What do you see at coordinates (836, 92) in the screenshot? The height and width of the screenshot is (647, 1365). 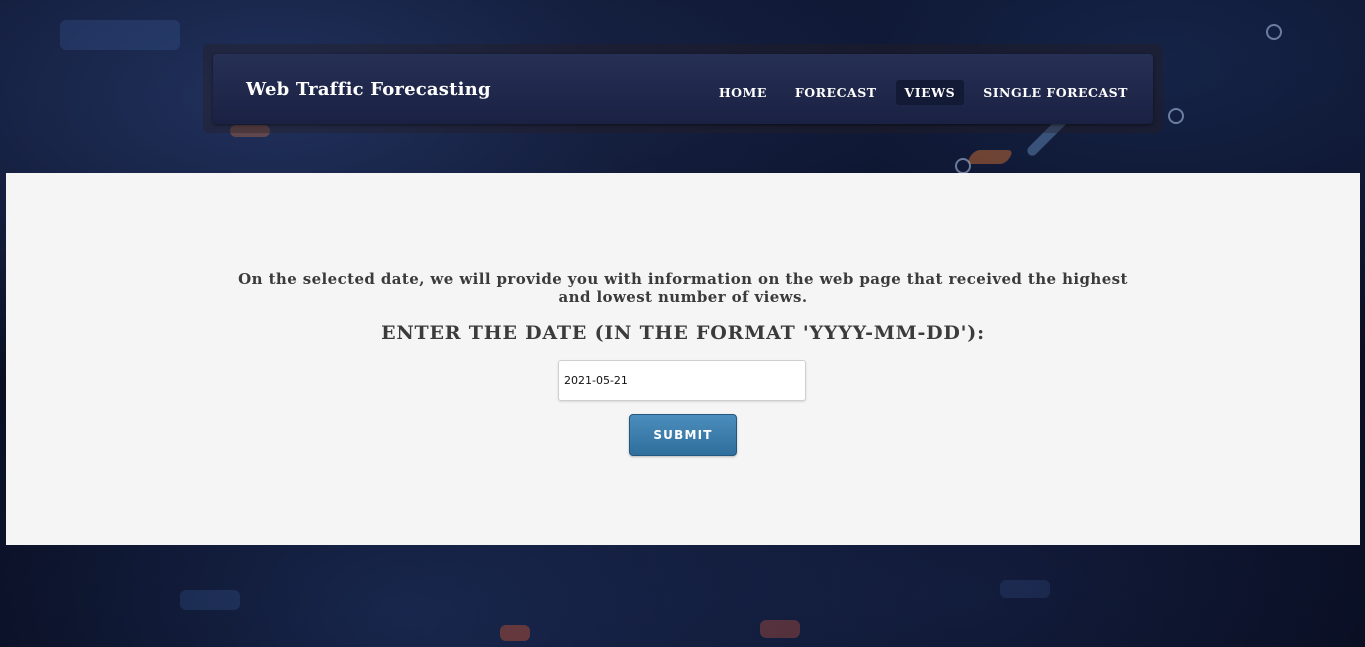 I see `nav-forecast: FORECAST` at bounding box center [836, 92].